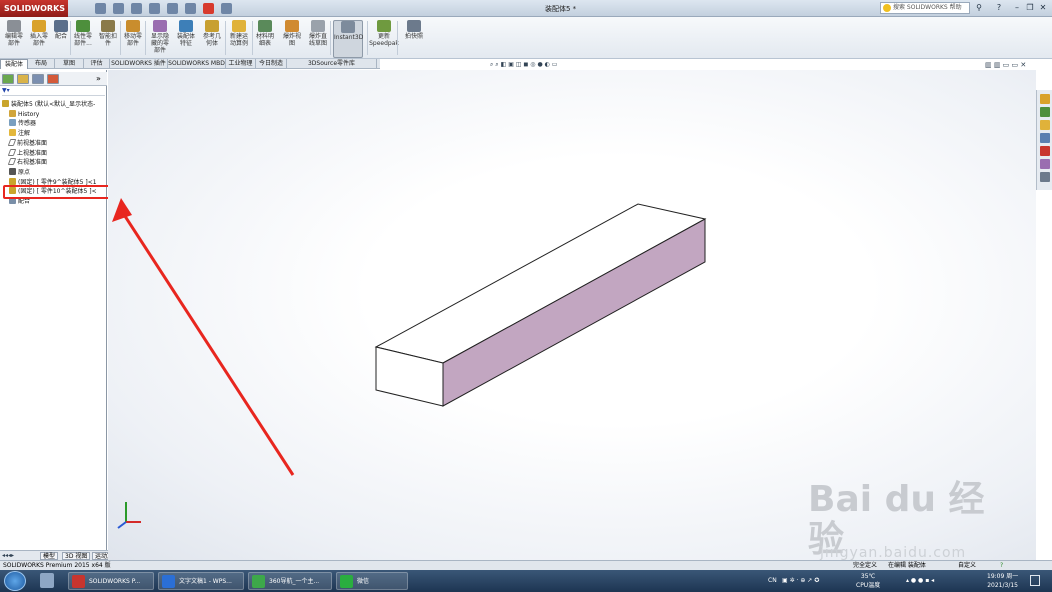  Describe the element at coordinates (212, 39) in the screenshot. I see `ribbon-button-reference-geometry: 参考几 何体` at that location.